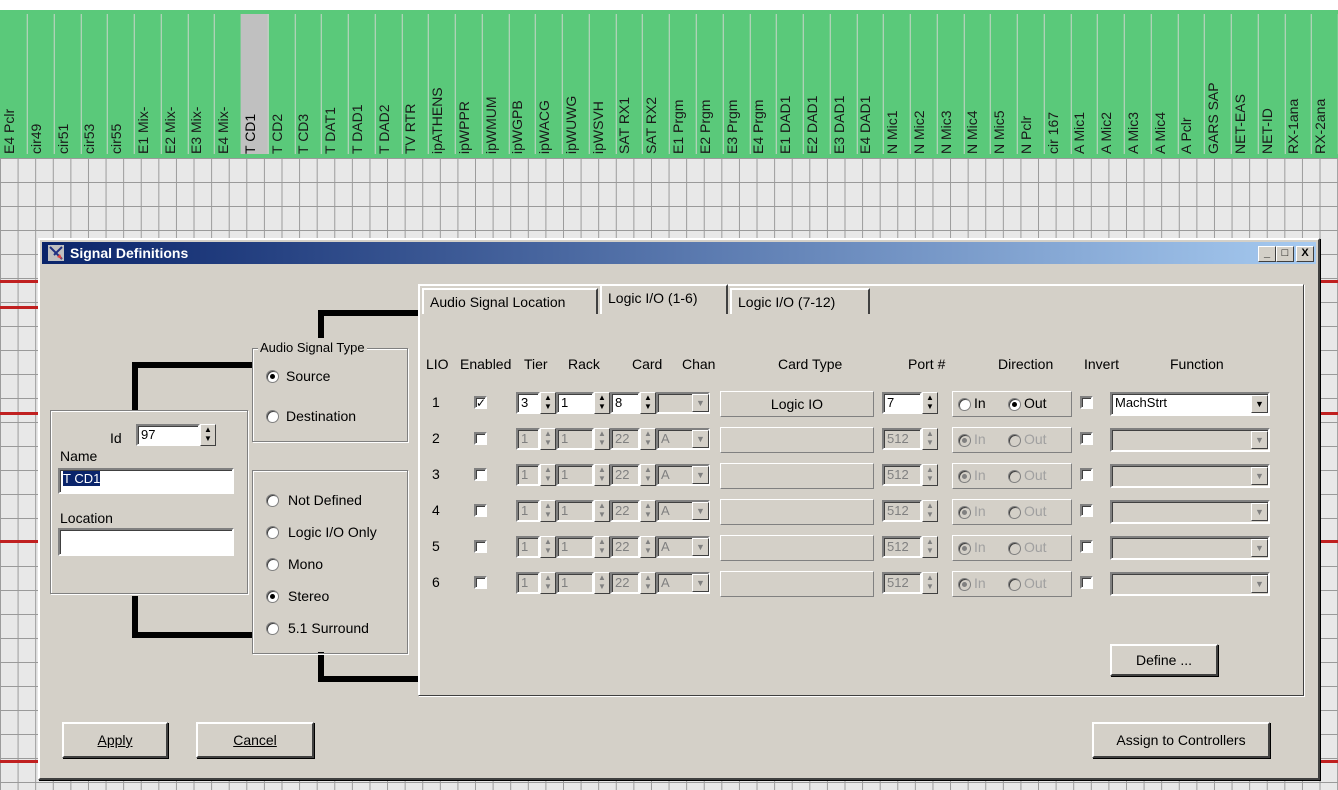 The image size is (1338, 790). I want to click on matrix-column-37: N Mic5, so click(1004, 84).